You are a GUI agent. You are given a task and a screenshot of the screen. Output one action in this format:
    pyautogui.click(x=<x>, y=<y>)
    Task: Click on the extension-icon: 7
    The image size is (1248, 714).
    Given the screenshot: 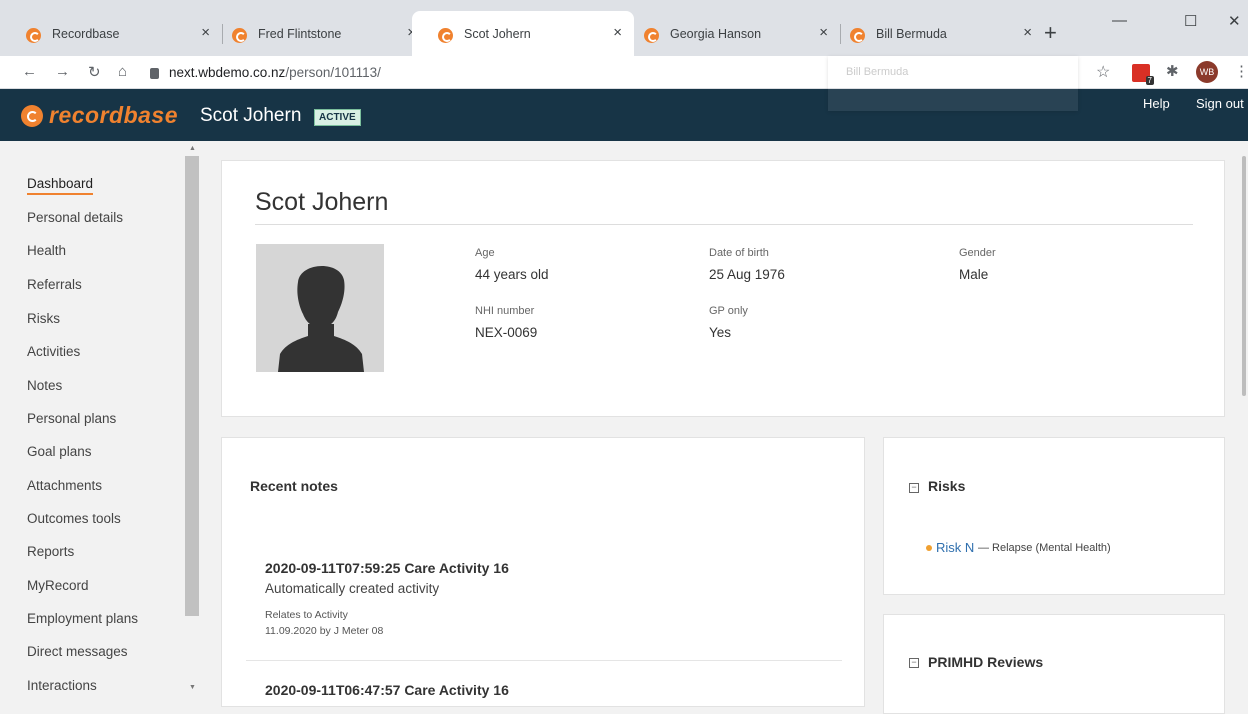 What is the action you would take?
    pyautogui.click(x=1143, y=74)
    